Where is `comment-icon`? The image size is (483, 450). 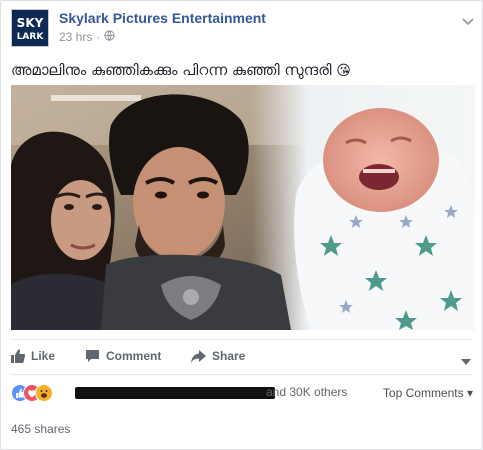 comment-icon is located at coordinates (92, 356).